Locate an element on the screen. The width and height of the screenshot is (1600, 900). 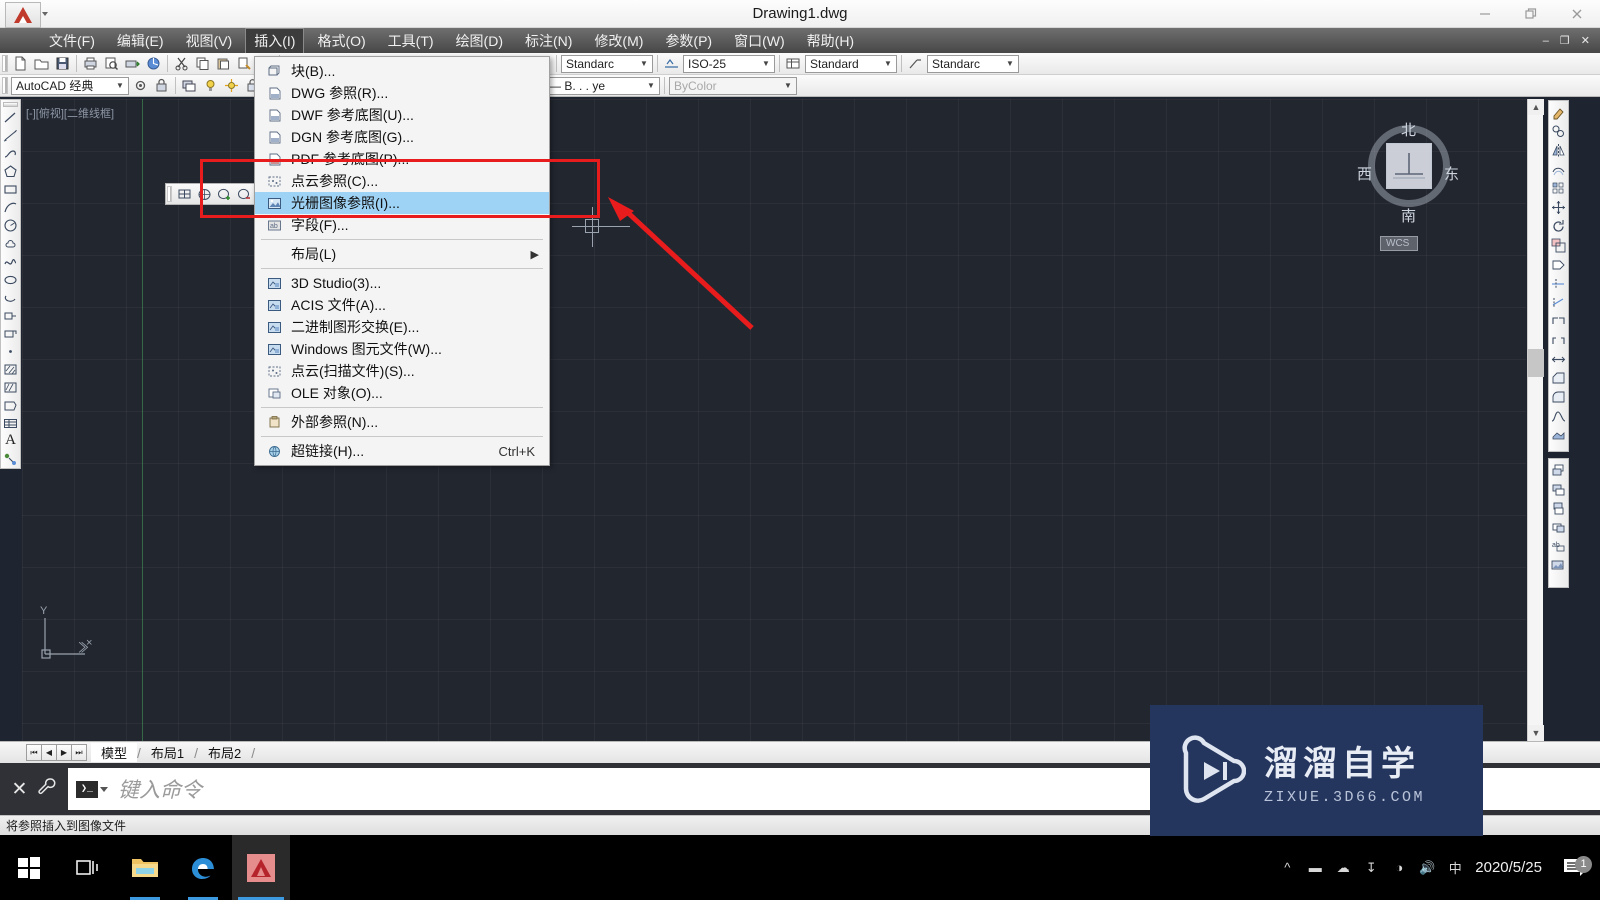
point-icon is located at coordinates (10, 351).